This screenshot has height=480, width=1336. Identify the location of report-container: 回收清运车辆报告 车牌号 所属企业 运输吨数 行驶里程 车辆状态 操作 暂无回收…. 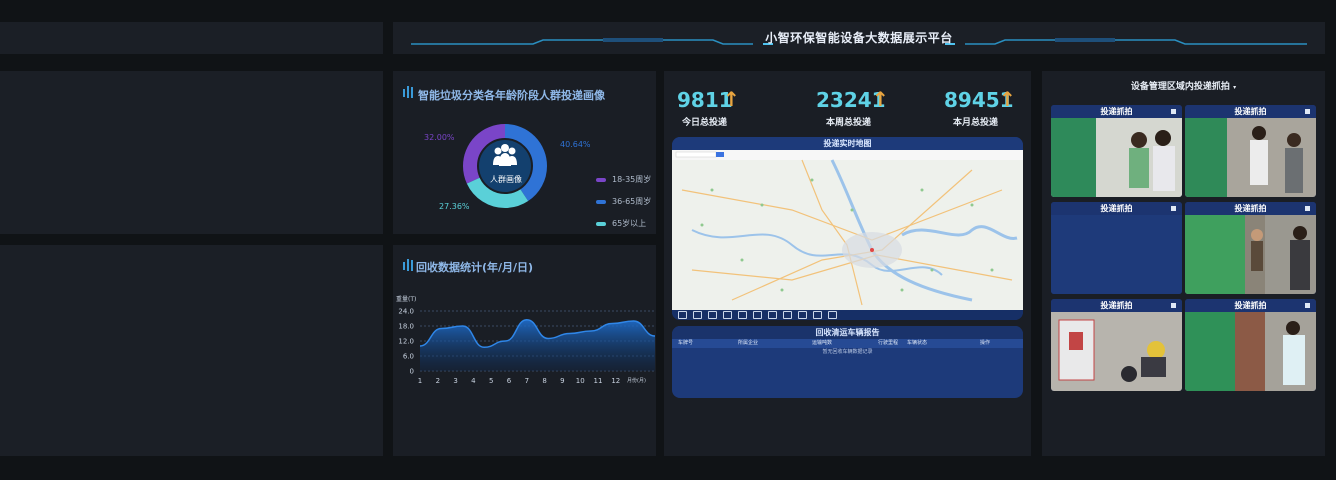
(847, 362).